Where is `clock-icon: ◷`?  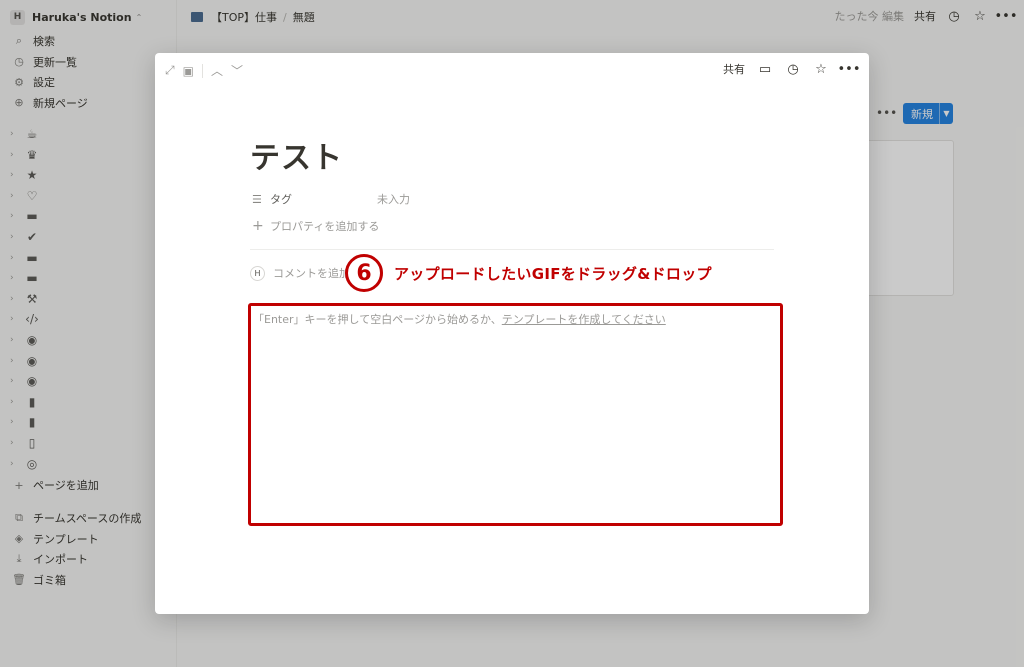
clock-icon: ◷ is located at coordinates (793, 69).